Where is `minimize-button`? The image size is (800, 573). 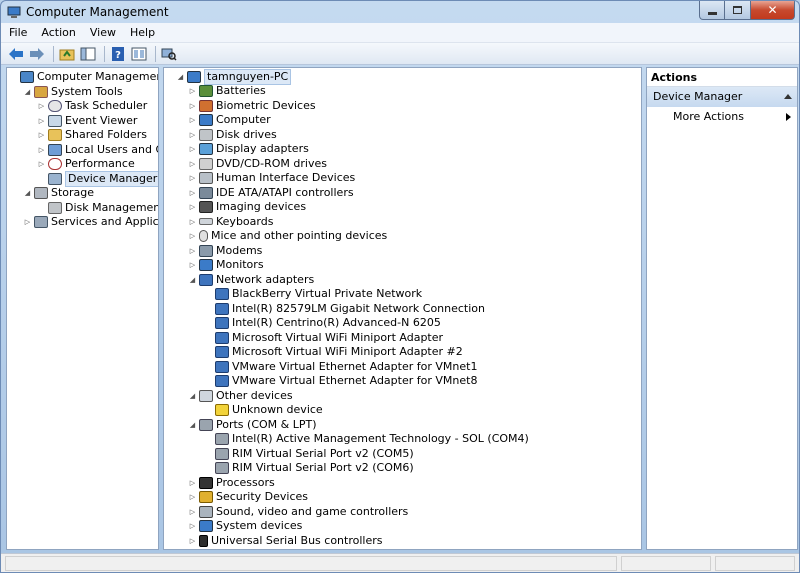
minimize-button is located at coordinates (712, 10).